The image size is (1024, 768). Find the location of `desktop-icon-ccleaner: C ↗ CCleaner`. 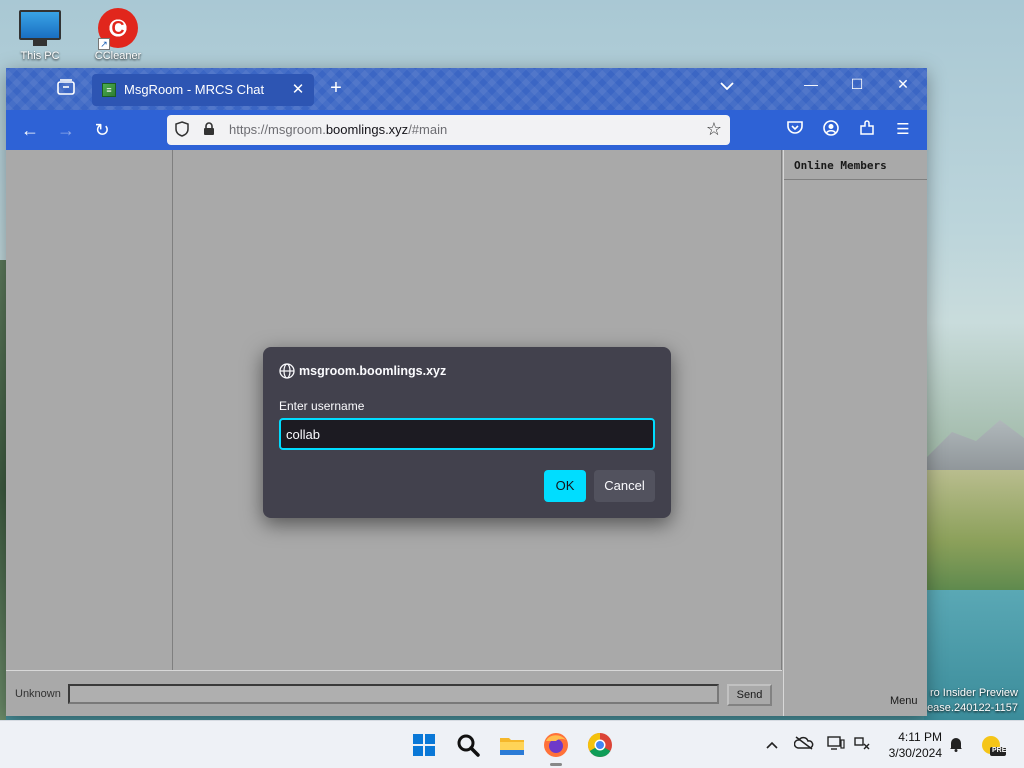

desktop-icon-ccleaner: C ↗ CCleaner is located at coordinates (118, 35).